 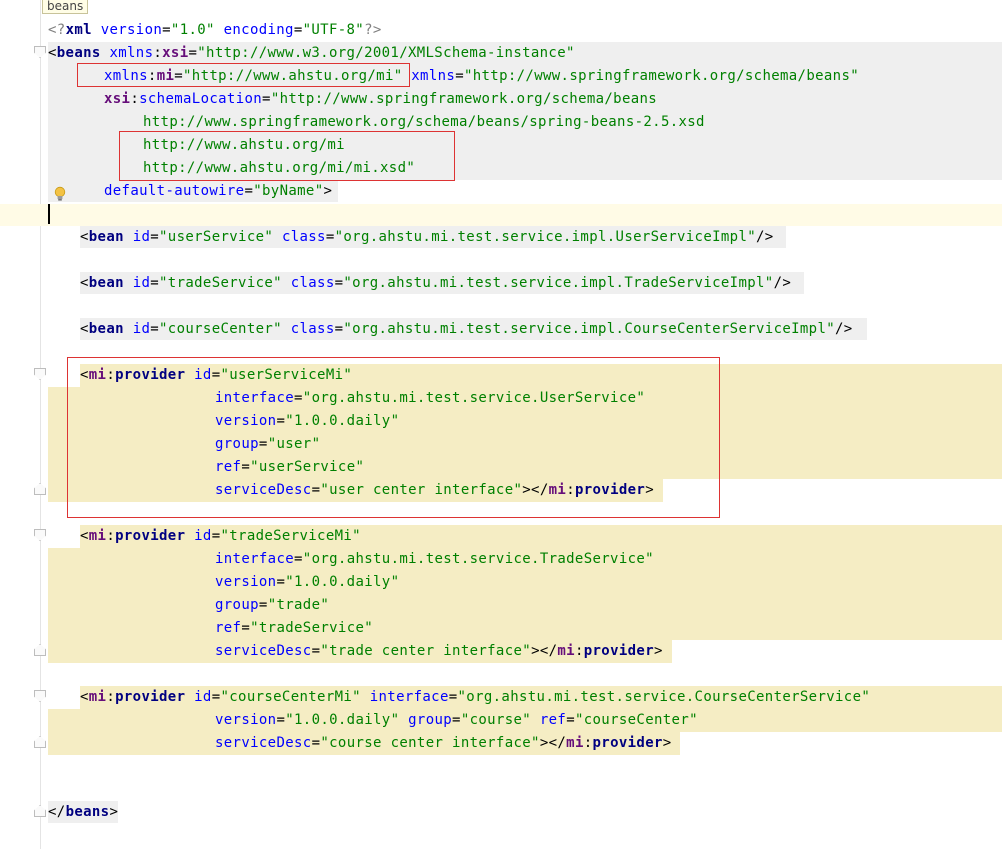 I want to click on breadcrumb-label: beans, so click(x=65, y=6).